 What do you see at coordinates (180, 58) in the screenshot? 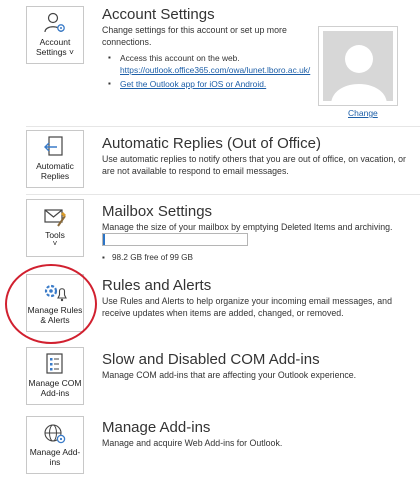
I see `access-web-text: Access this account on the web.` at bounding box center [180, 58].